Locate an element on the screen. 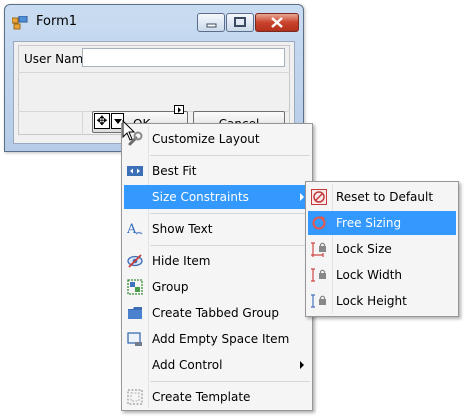 Image resolution: width=464 pixels, height=419 pixels. close-button is located at coordinates (277, 22).